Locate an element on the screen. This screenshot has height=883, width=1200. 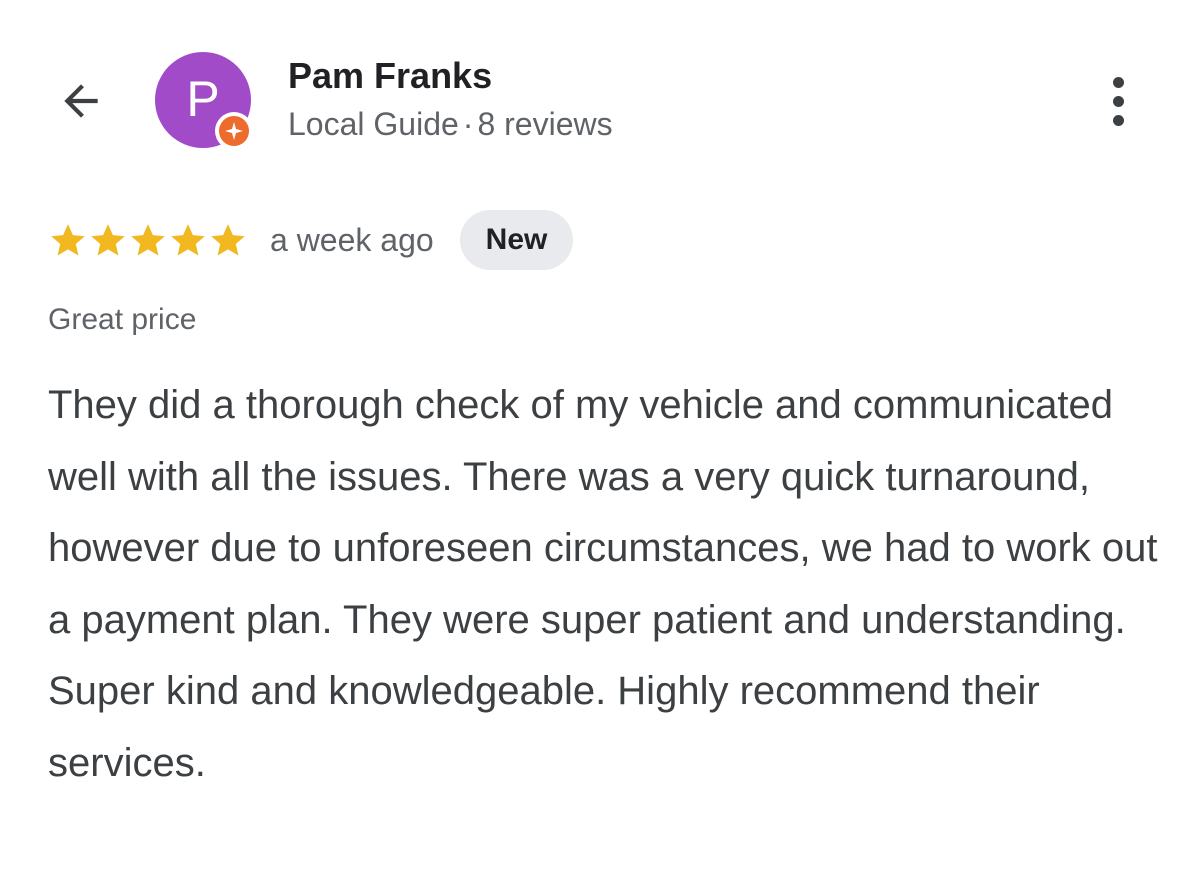
sparkle-icon is located at coordinates (234, 131).